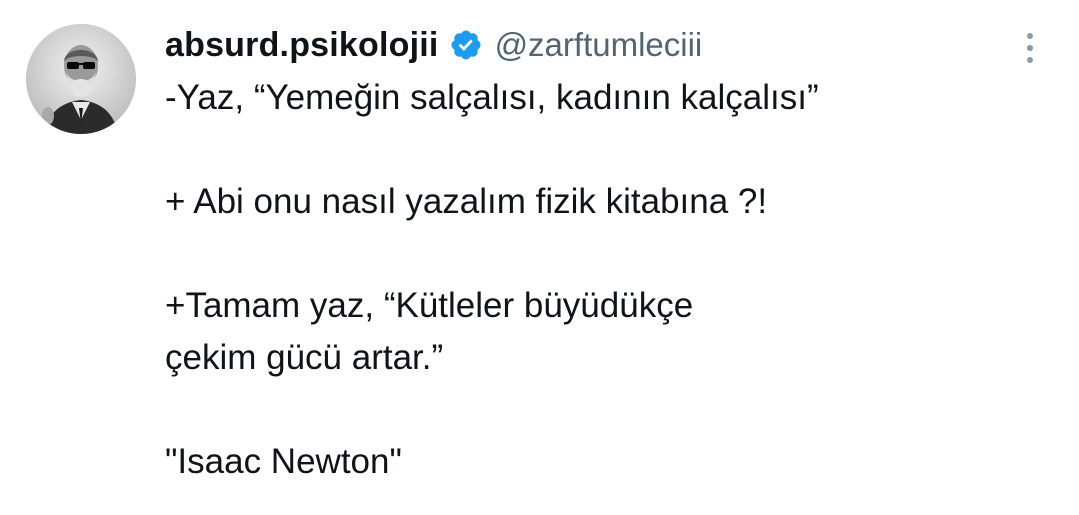 The height and width of the screenshot is (515, 1079). I want to click on avatar, so click(81, 79).